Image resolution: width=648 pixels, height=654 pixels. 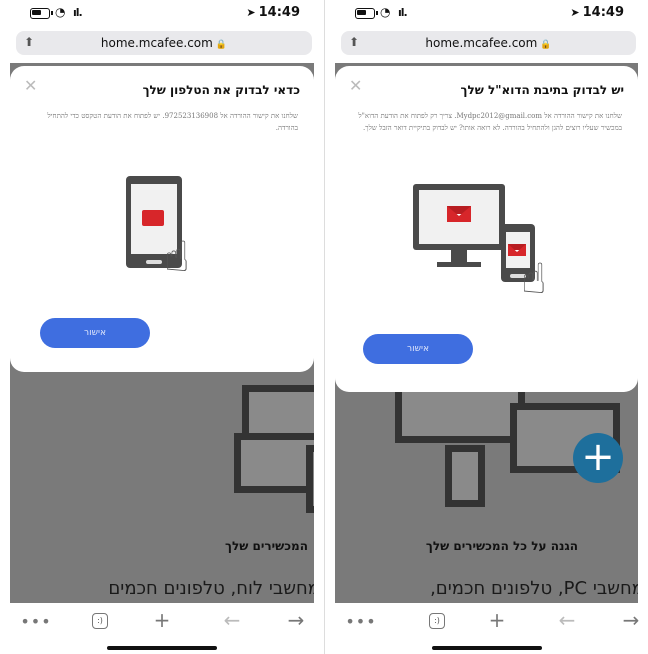 I want to click on bg-tablet-illustration, so click(x=465, y=476).